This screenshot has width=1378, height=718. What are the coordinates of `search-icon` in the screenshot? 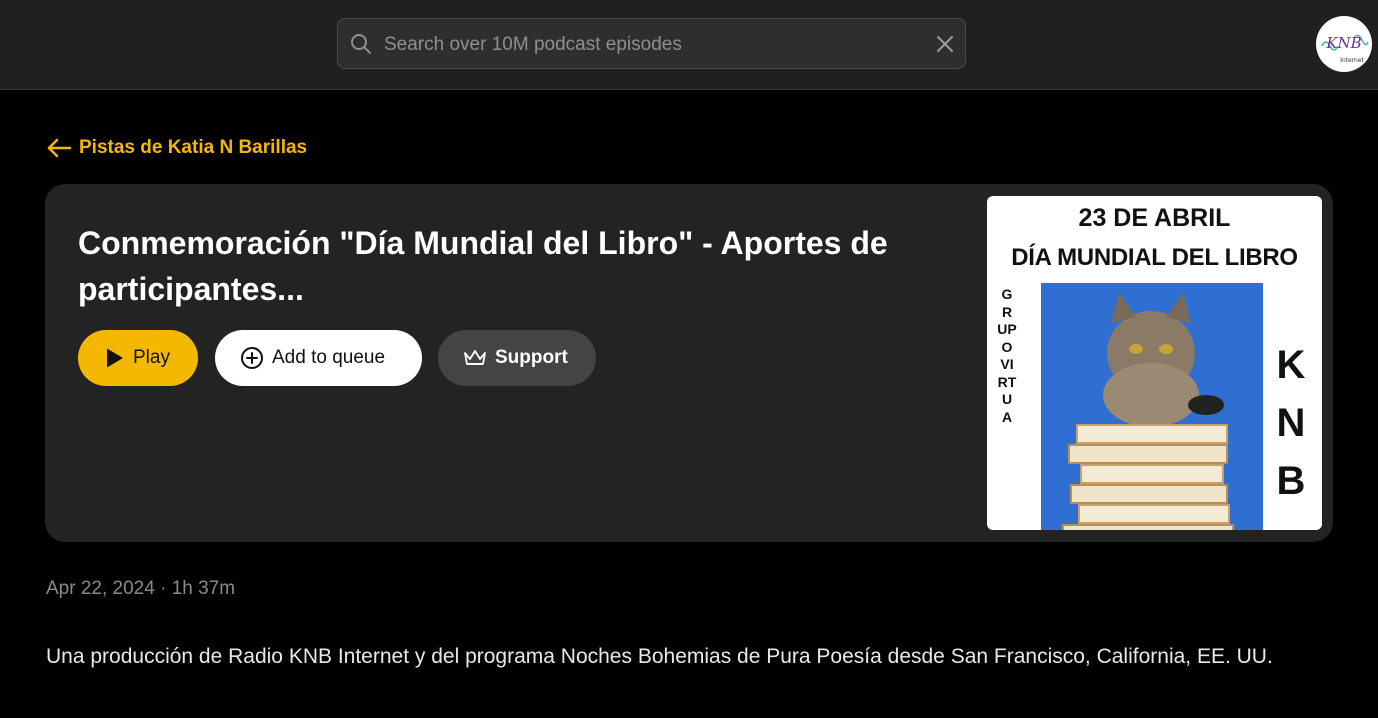 It's located at (361, 44).